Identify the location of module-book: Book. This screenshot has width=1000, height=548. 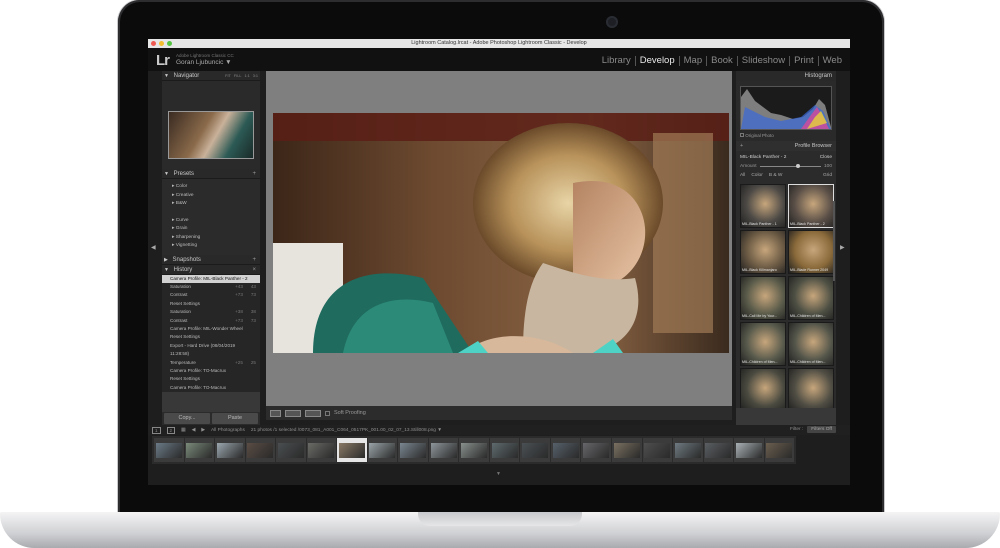
(721, 61).